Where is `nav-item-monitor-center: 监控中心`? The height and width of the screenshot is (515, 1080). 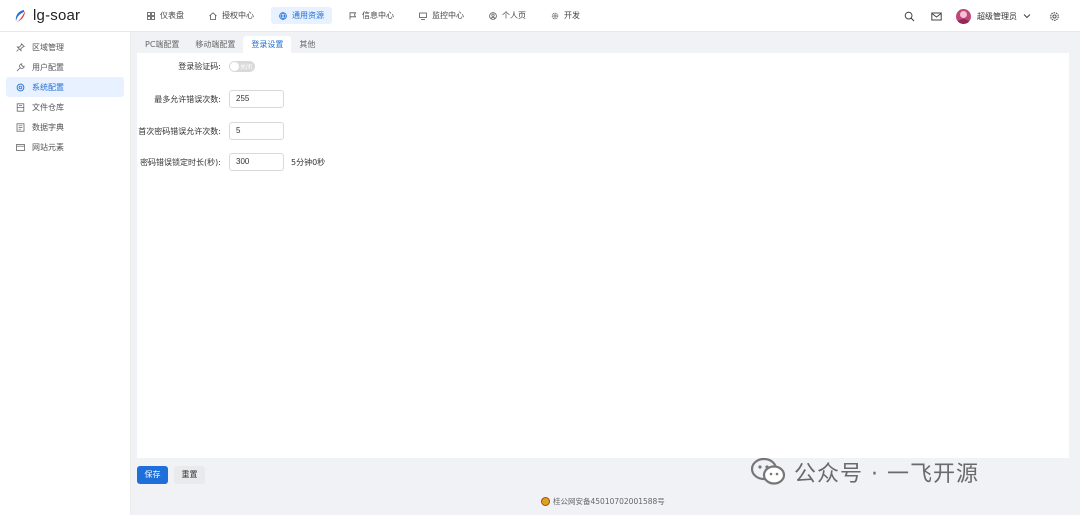
nav-item-monitor-center: 监控中心 is located at coordinates (441, 15).